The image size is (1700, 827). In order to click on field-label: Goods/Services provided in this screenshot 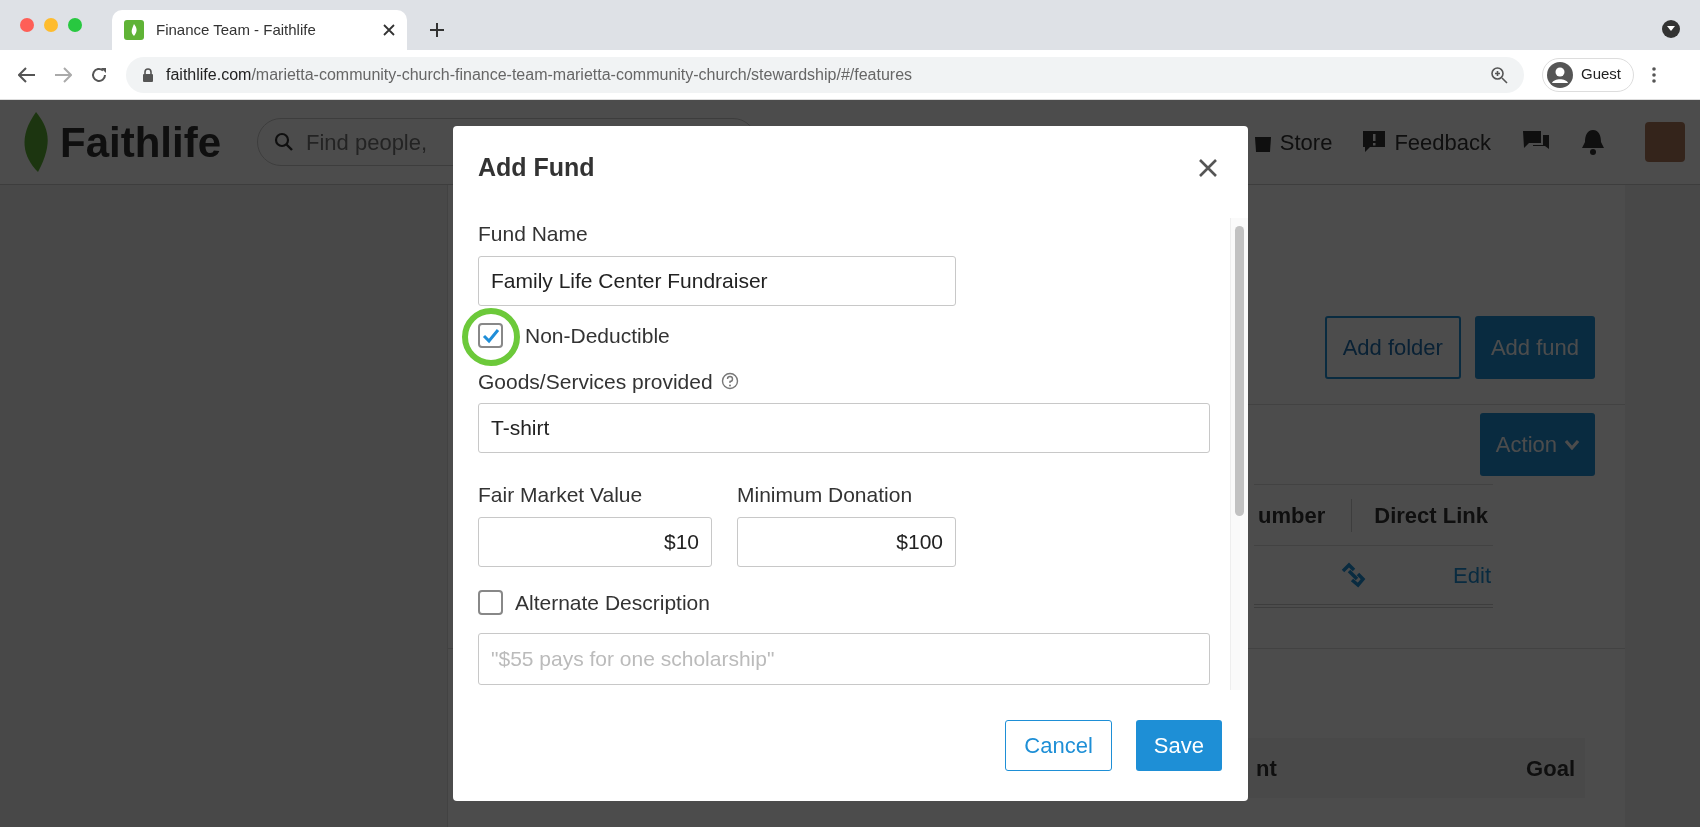, I will do `click(595, 381)`.